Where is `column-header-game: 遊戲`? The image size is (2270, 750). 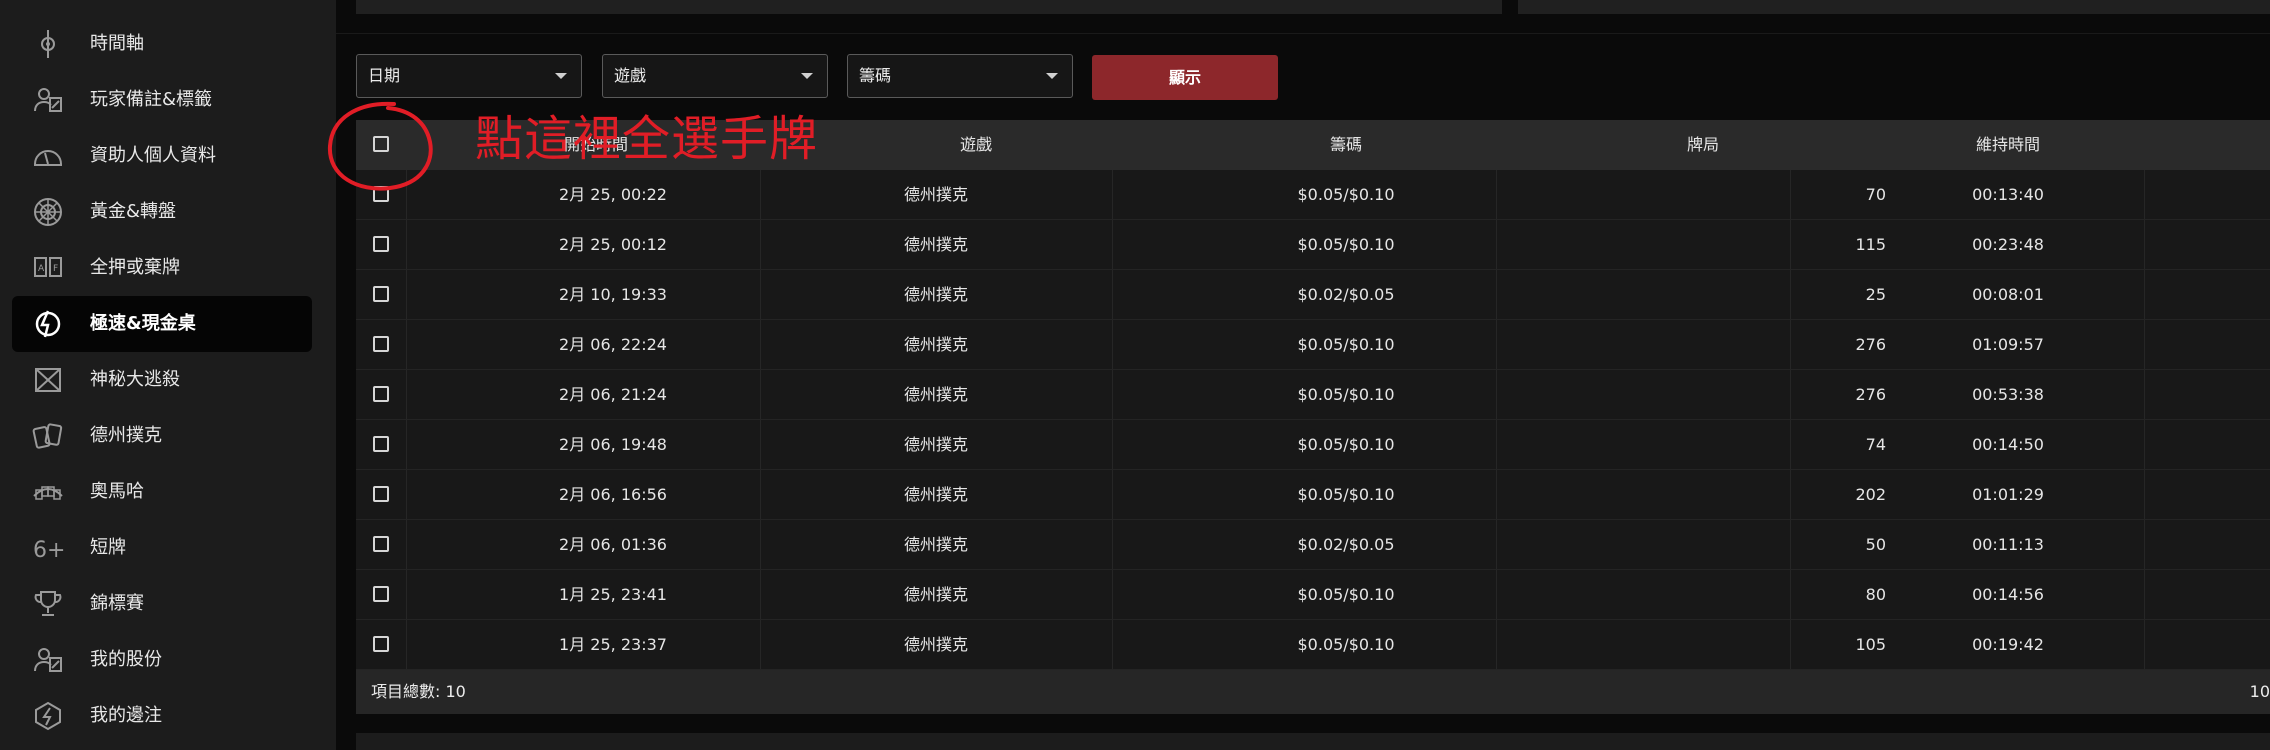 column-header-game: 遊戲 is located at coordinates (976, 145).